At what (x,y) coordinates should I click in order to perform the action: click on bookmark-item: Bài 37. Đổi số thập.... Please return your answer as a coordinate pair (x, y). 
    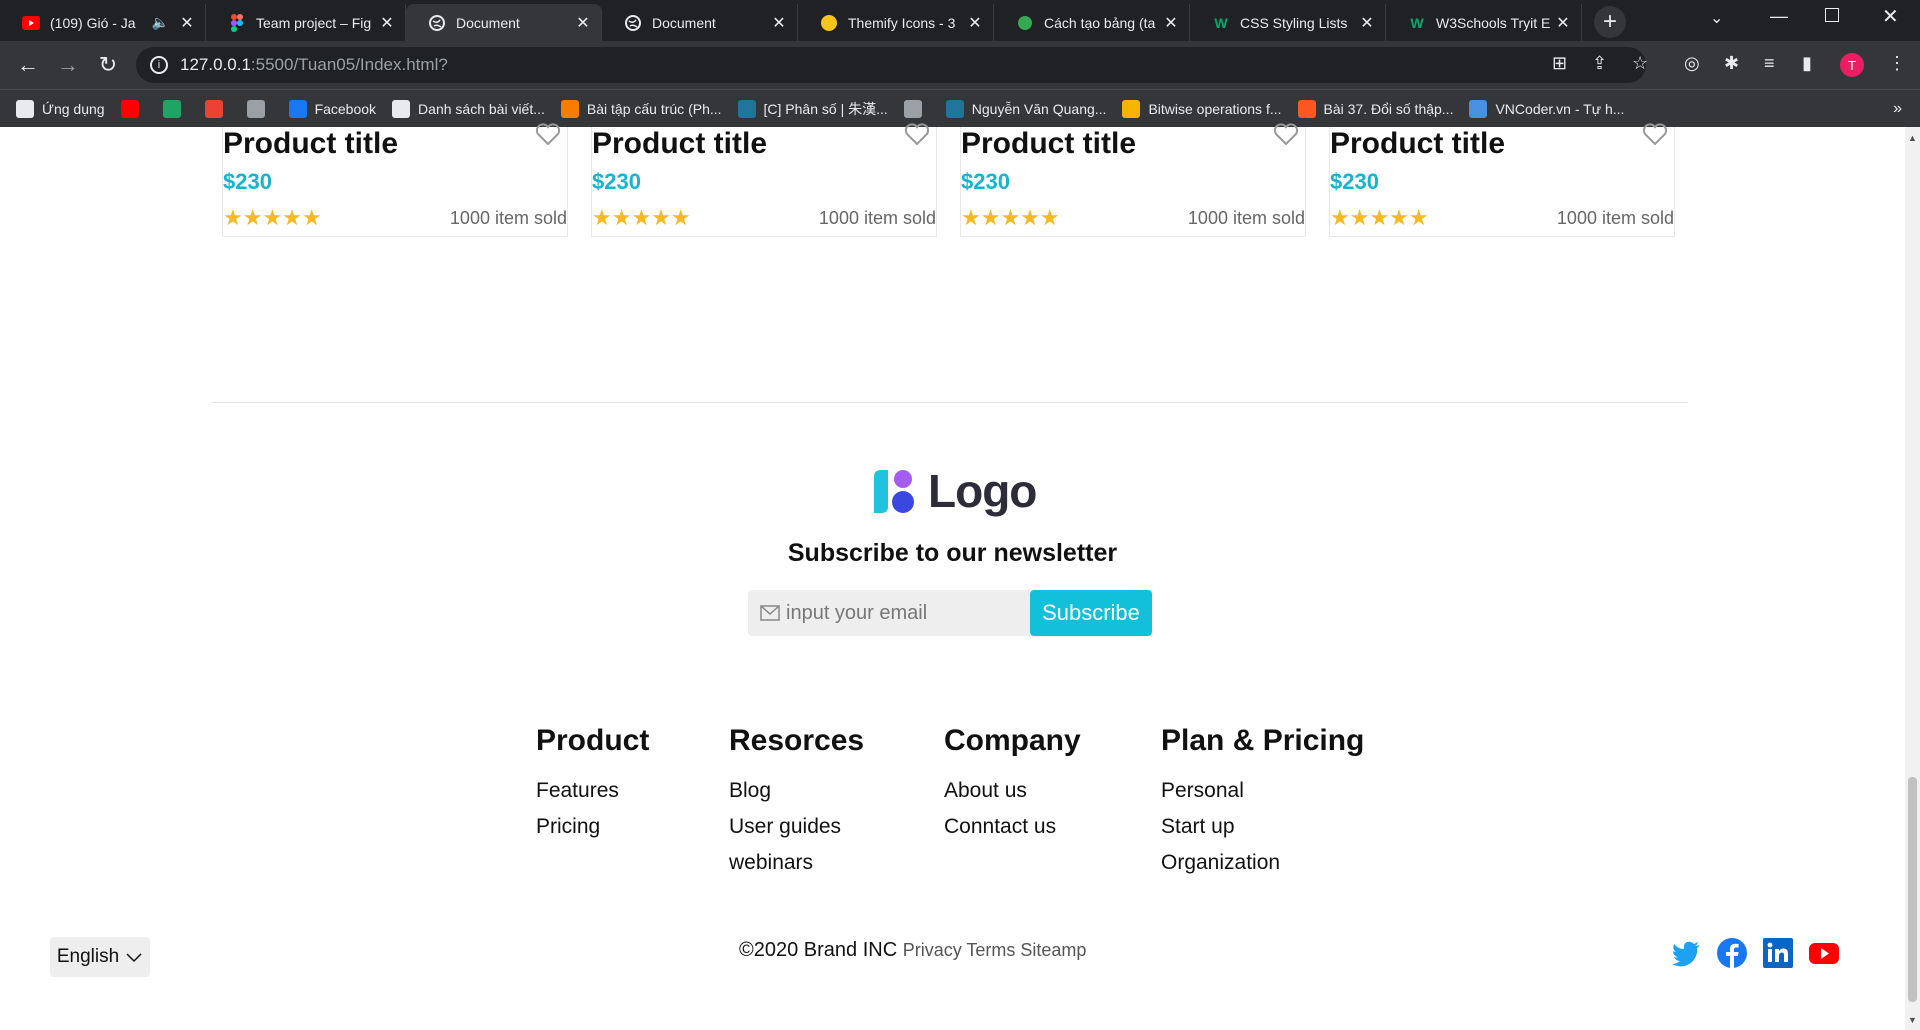
    Looking at the image, I should click on (1375, 108).